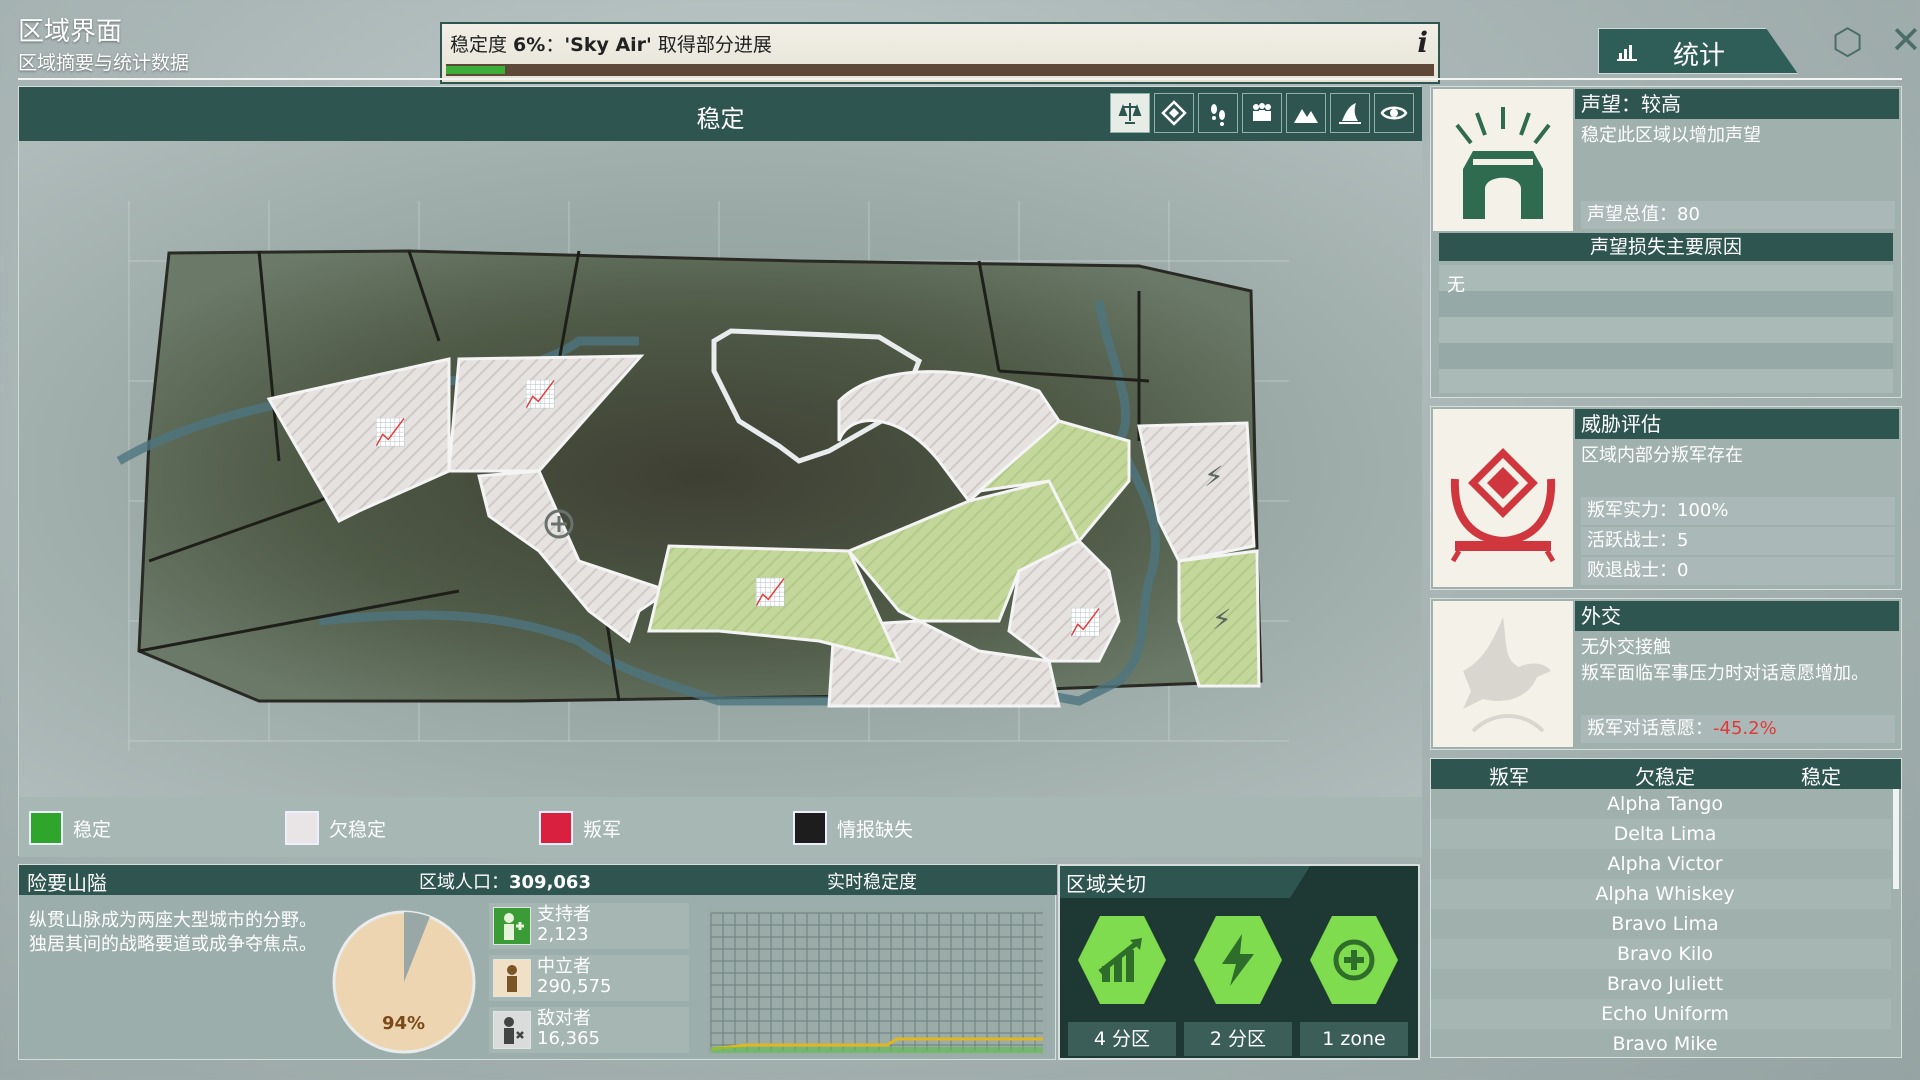 The height and width of the screenshot is (1080, 1920). What do you see at coordinates (1737, 616) in the screenshot?
I see `diplomacy-title: 外交` at bounding box center [1737, 616].